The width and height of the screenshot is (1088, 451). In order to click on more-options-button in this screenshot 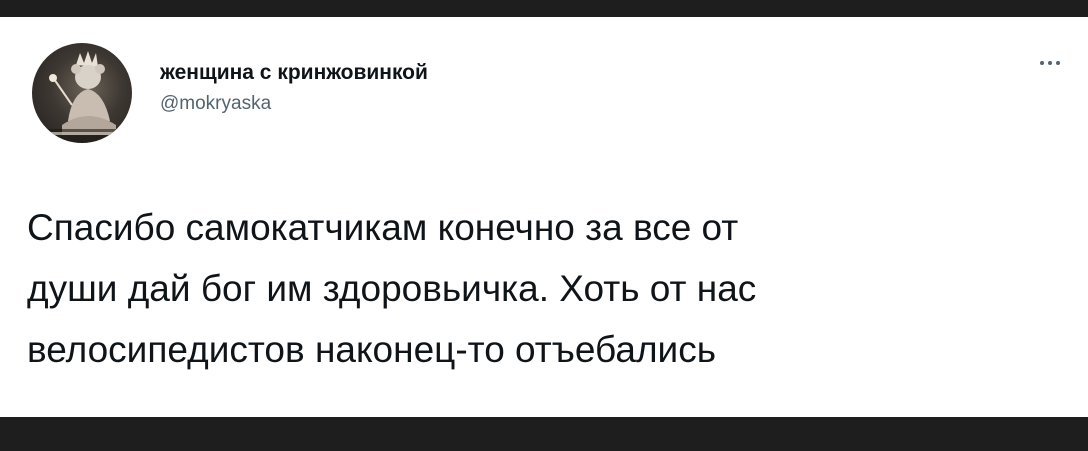, I will do `click(1050, 63)`.